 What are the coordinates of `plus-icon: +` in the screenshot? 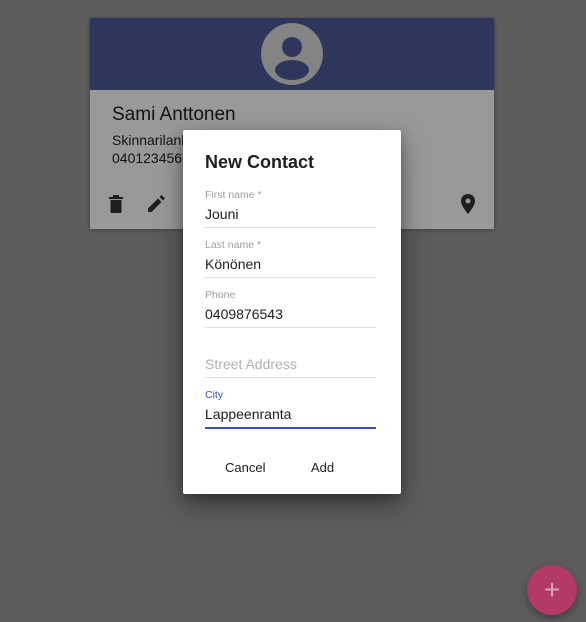 It's located at (552, 589).